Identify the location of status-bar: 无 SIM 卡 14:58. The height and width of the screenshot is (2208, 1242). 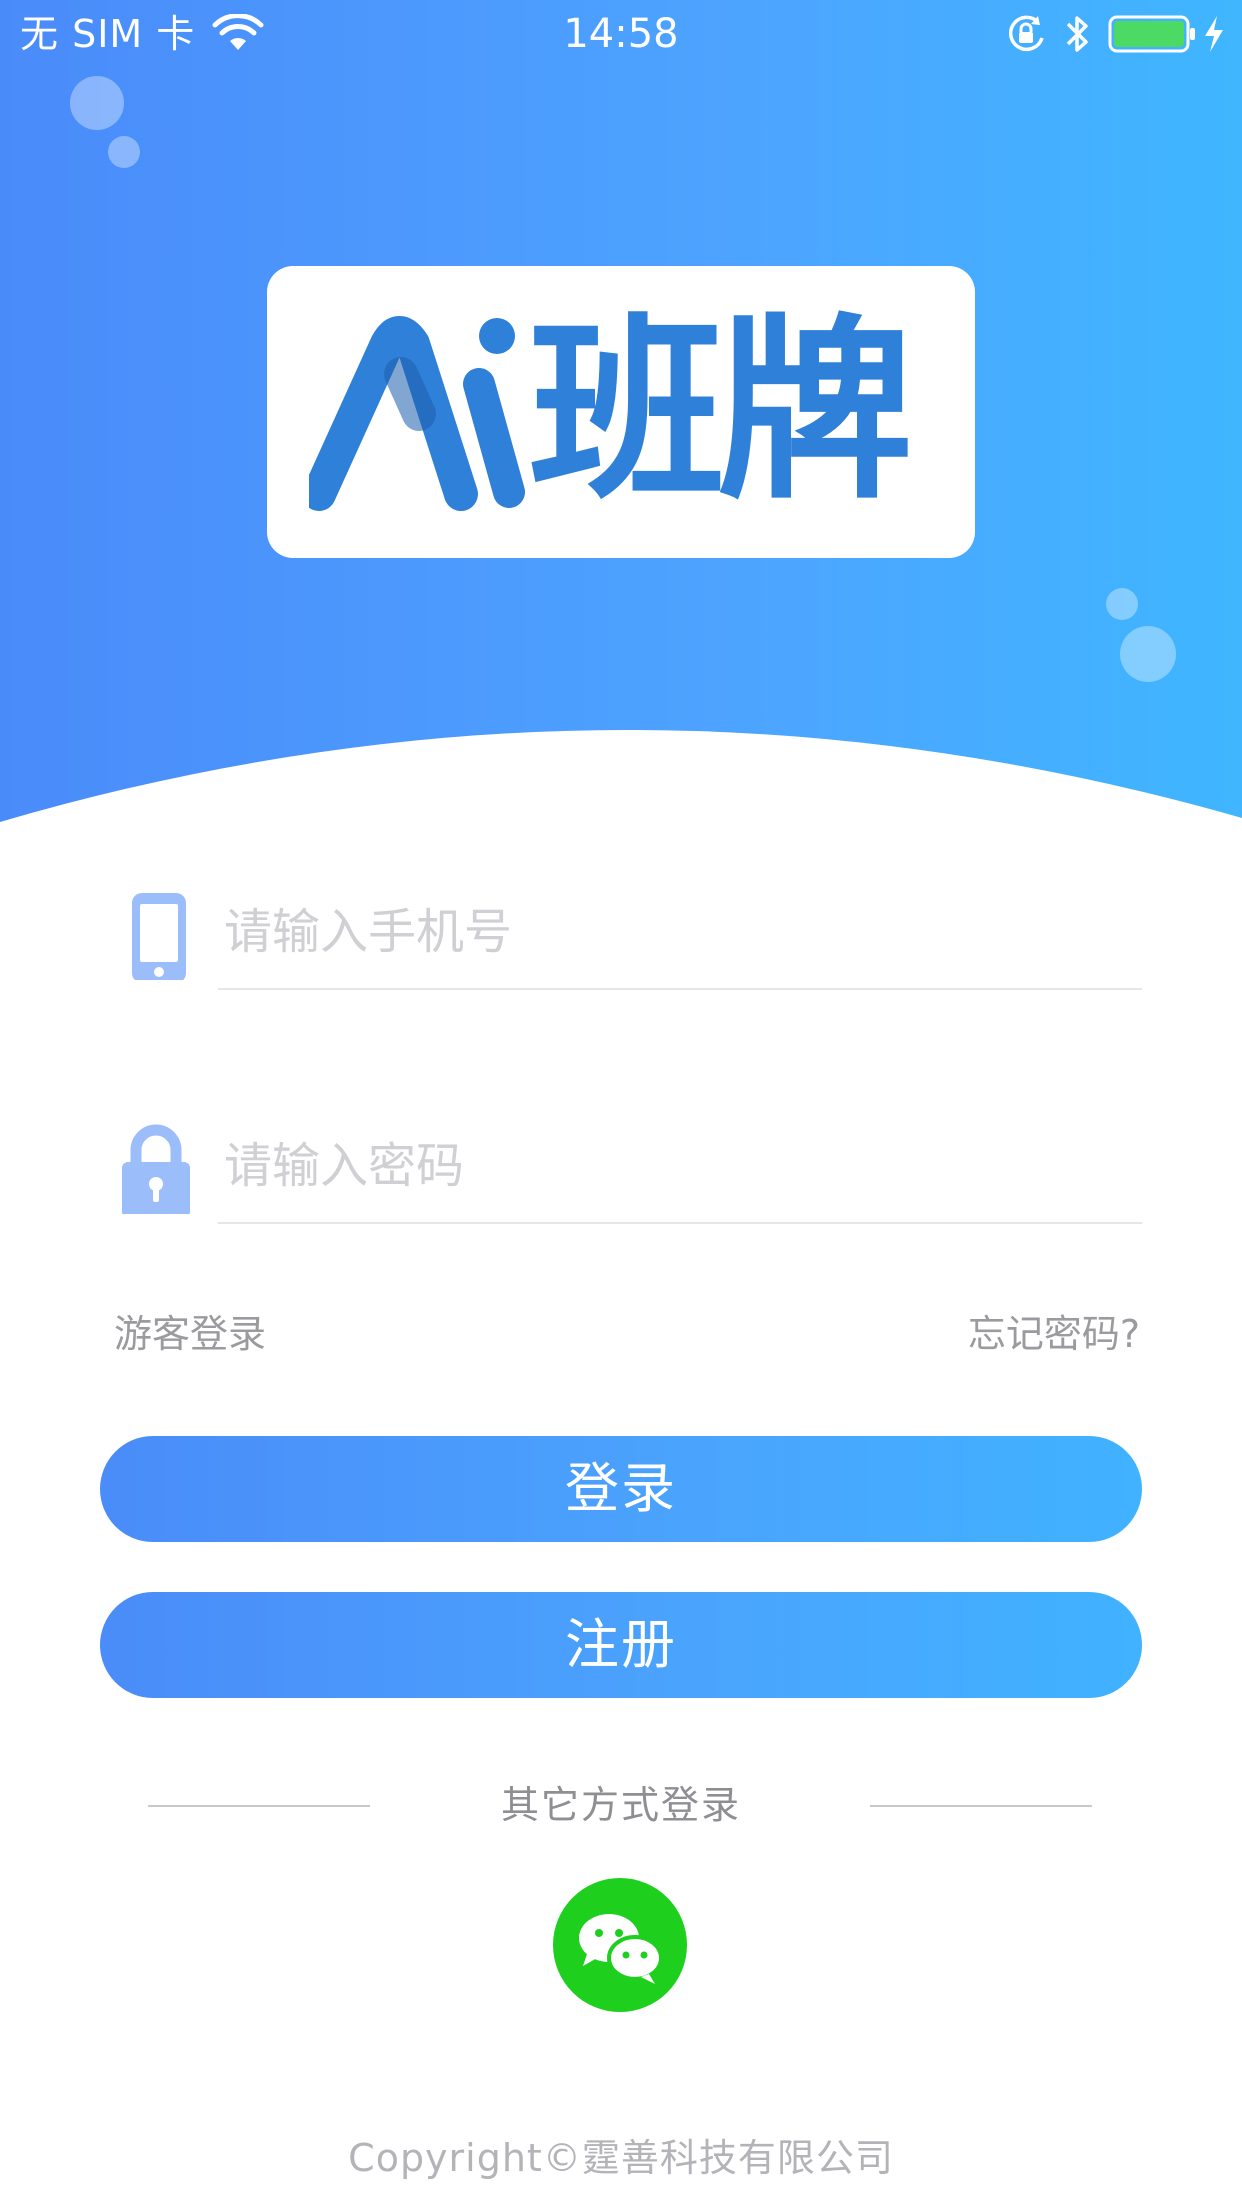
(621, 34).